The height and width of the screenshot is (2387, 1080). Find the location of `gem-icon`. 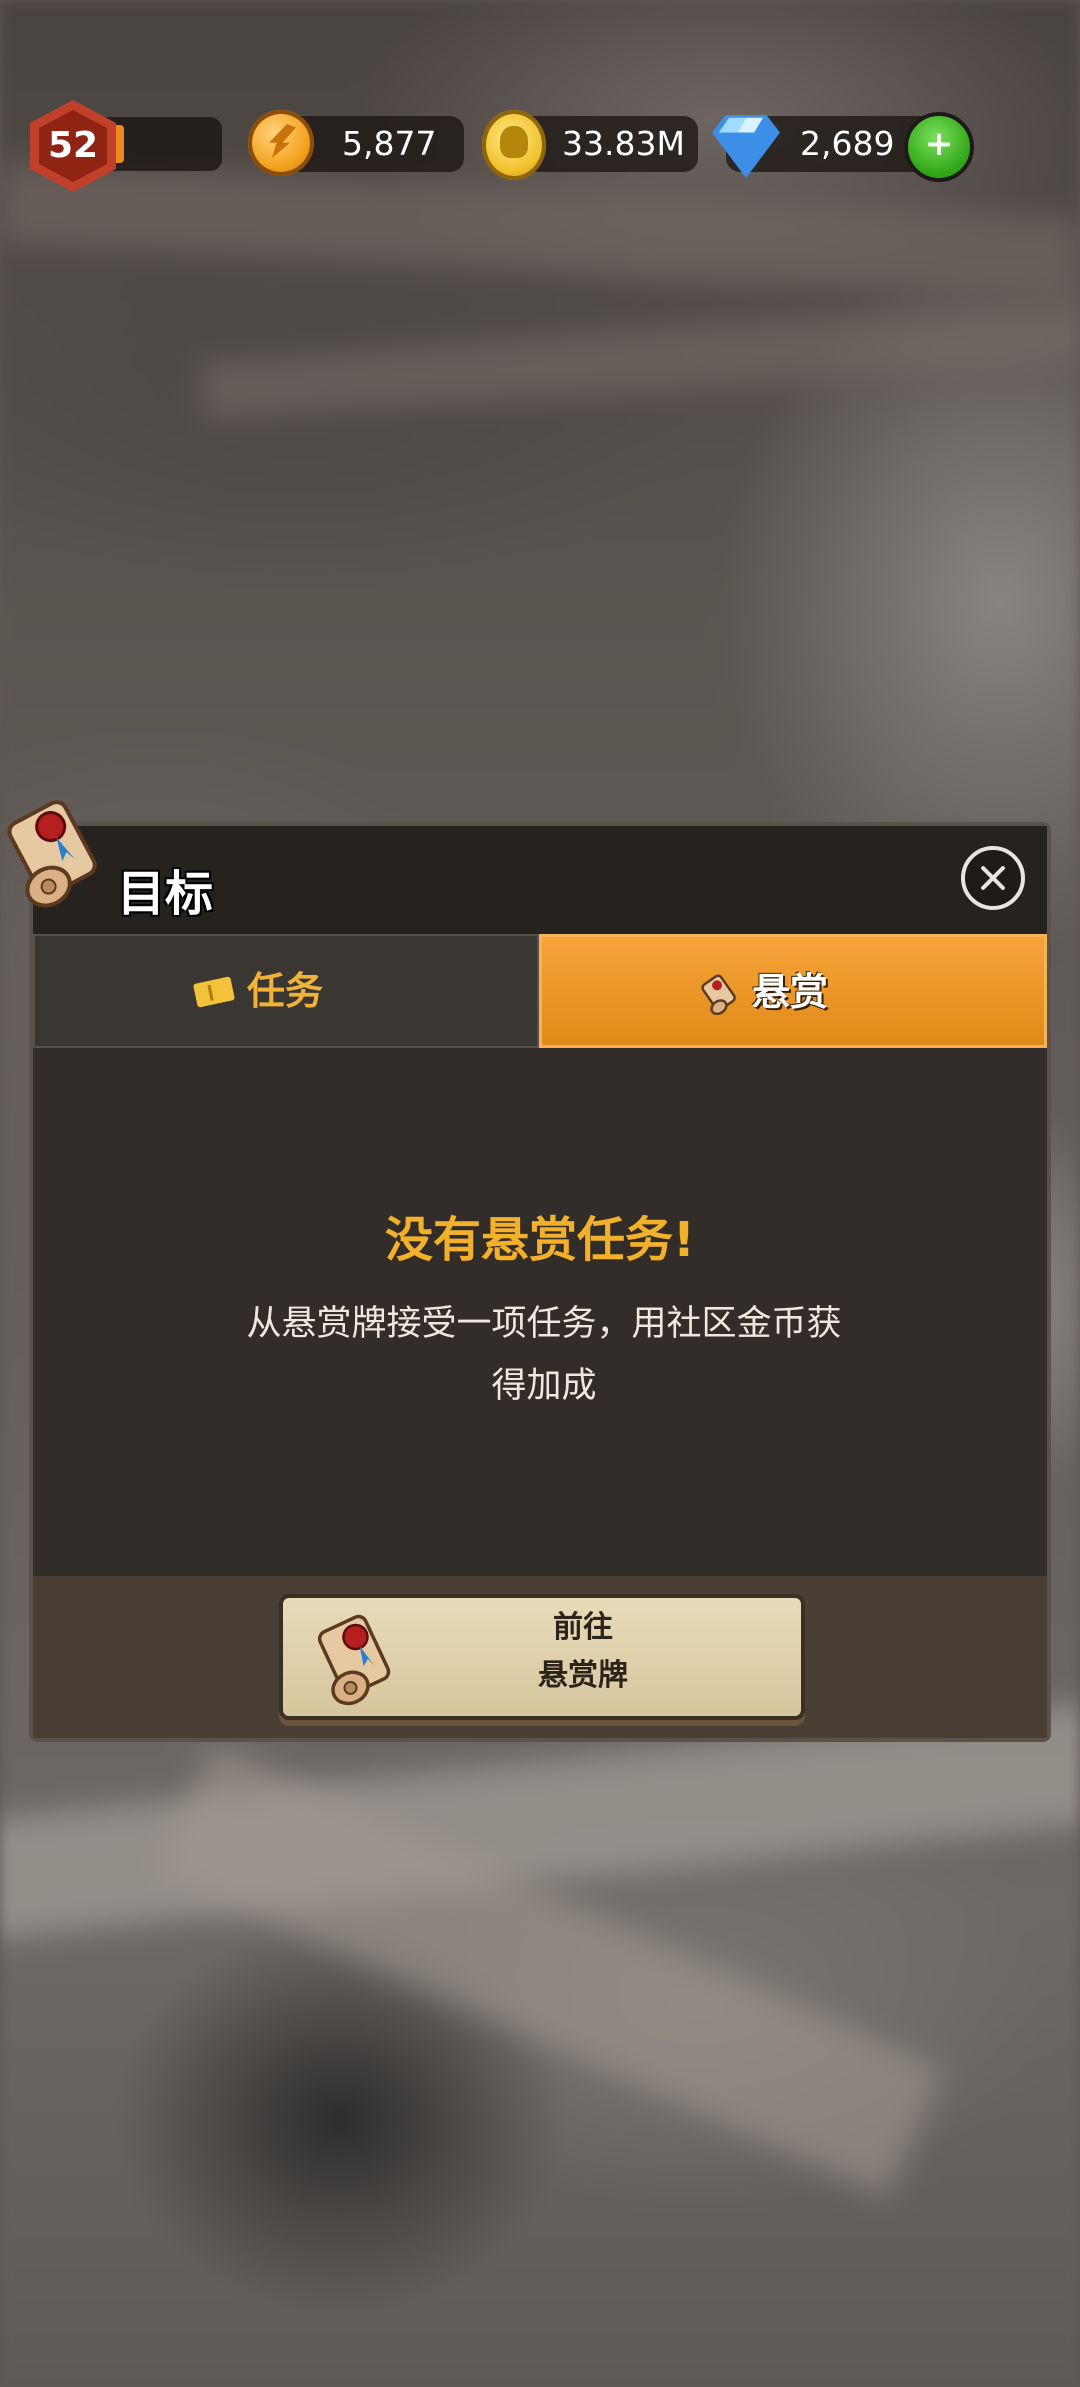

gem-icon is located at coordinates (746, 143).